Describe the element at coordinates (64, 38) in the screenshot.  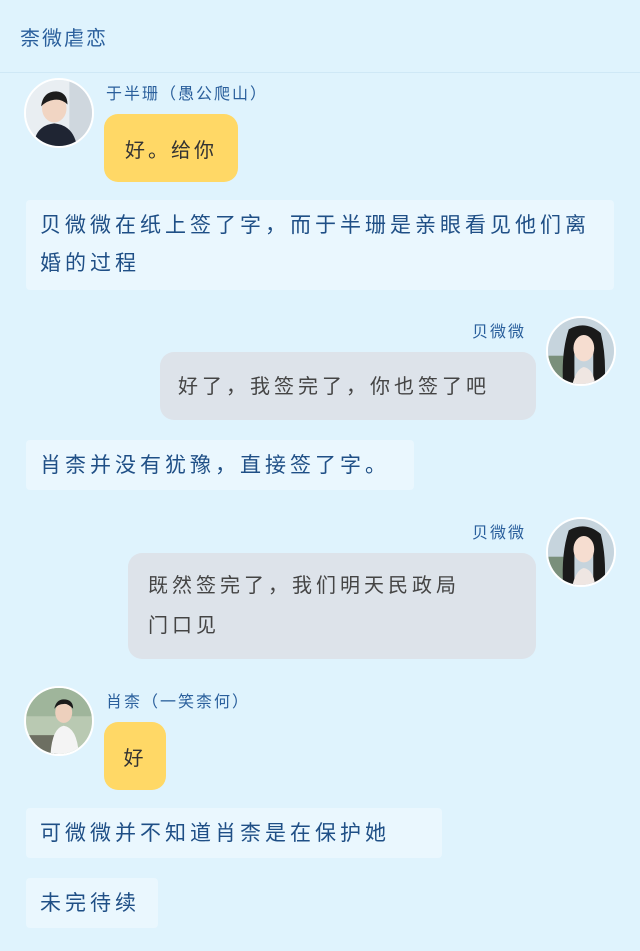
I see `chat-title: 柰微虐恋` at that location.